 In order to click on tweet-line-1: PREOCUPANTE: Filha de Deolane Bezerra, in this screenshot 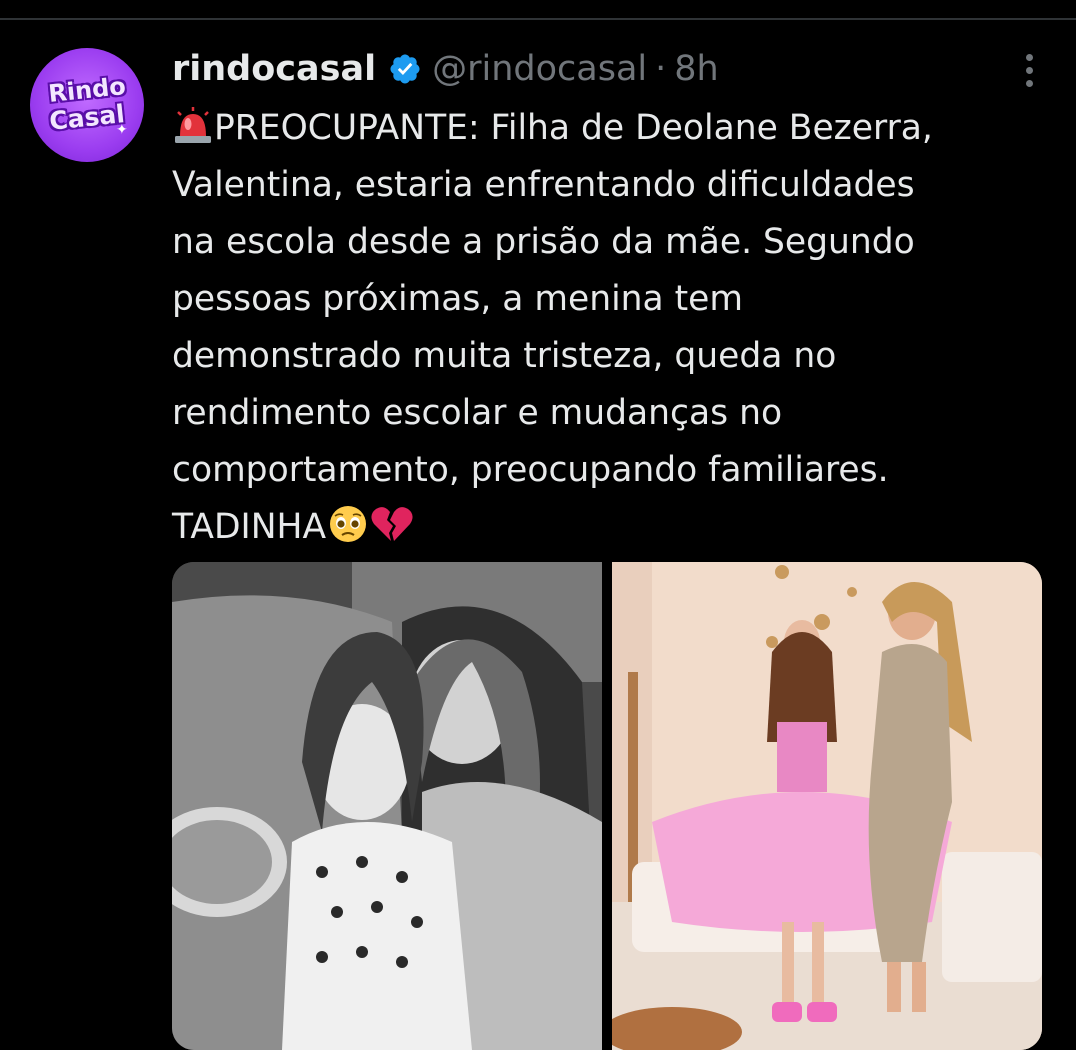, I will do `click(612, 128)`.